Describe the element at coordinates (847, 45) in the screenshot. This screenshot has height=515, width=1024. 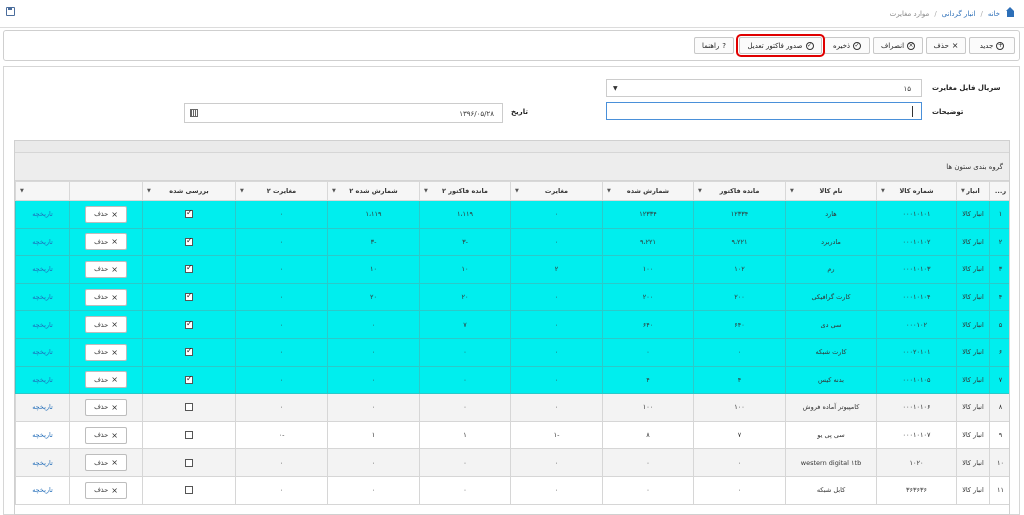
I see `save-button: ✓ ذخیره` at that location.